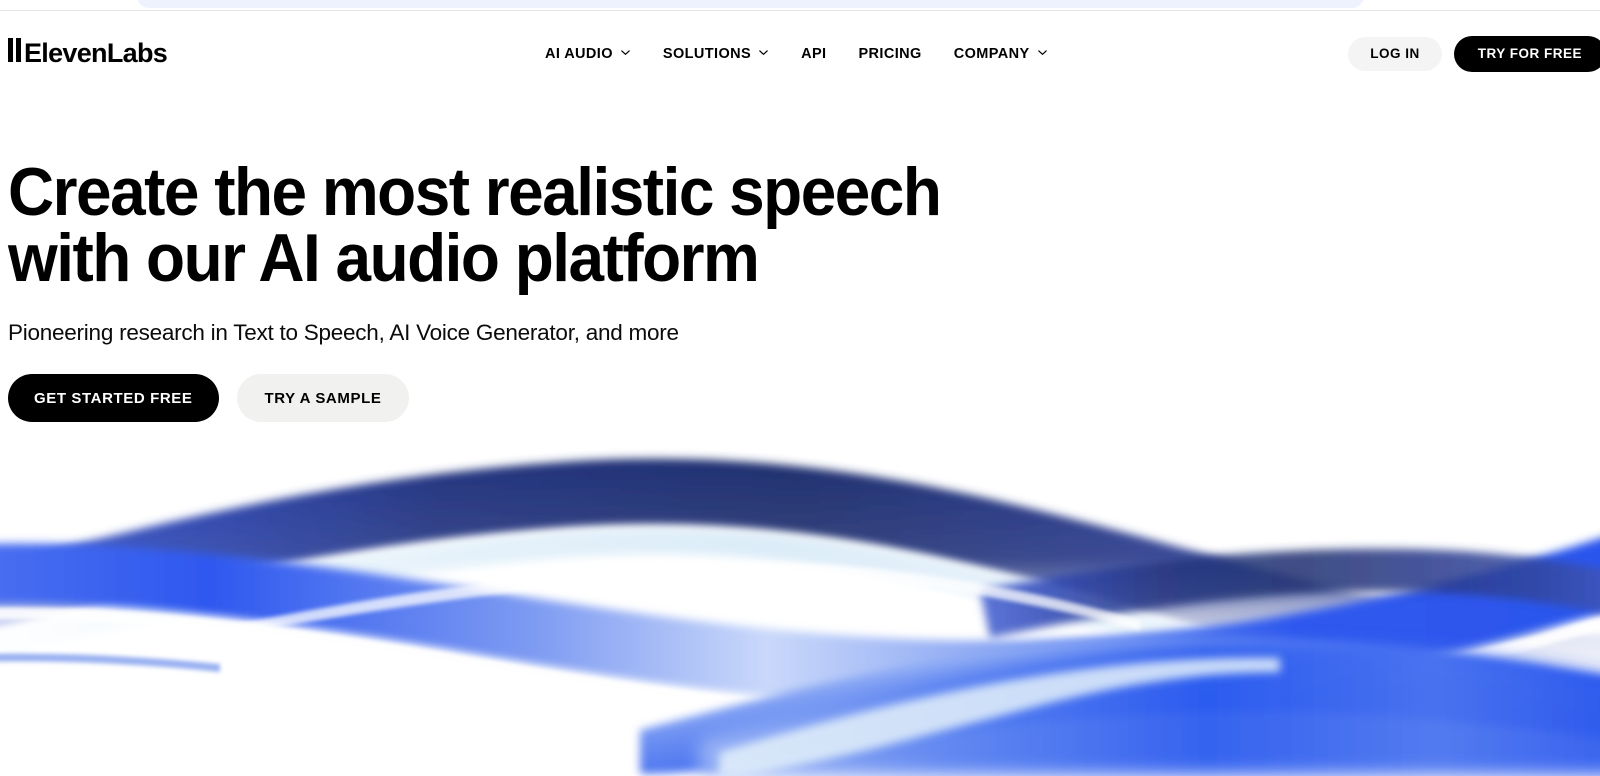  I want to click on get-started-free-button: GET STARTED FREE, so click(113, 398).